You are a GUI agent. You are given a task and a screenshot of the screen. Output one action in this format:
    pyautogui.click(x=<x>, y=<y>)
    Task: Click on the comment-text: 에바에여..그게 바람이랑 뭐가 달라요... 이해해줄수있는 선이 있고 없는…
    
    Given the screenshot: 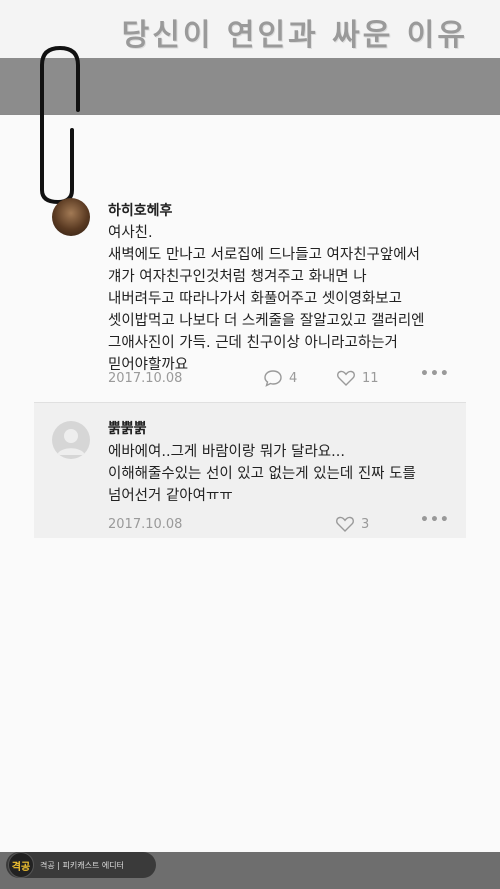 What is the action you would take?
    pyautogui.click(x=262, y=474)
    